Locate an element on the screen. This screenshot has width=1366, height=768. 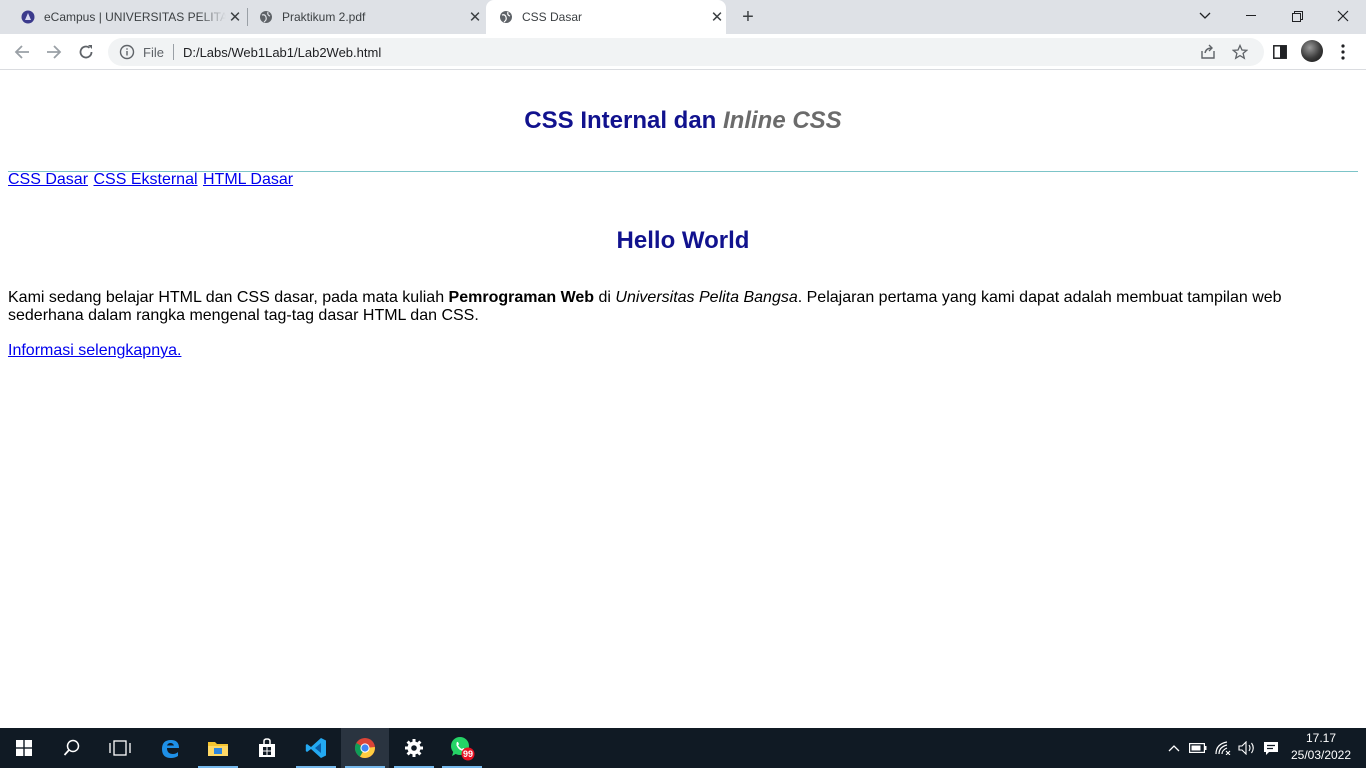
header-title-main: CSS Internal dan is located at coordinates (623, 120).